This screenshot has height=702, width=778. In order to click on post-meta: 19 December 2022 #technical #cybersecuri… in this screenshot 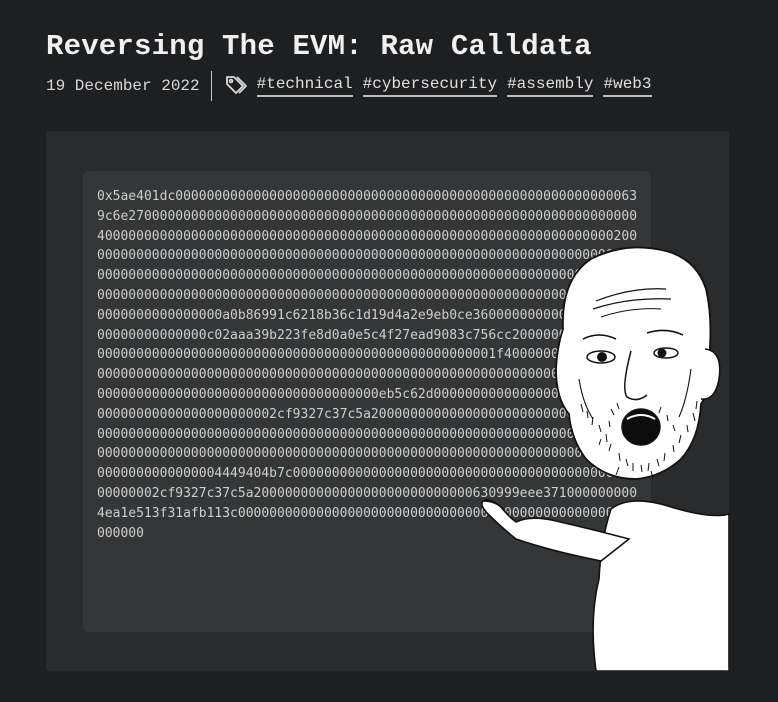, I will do `click(349, 86)`.